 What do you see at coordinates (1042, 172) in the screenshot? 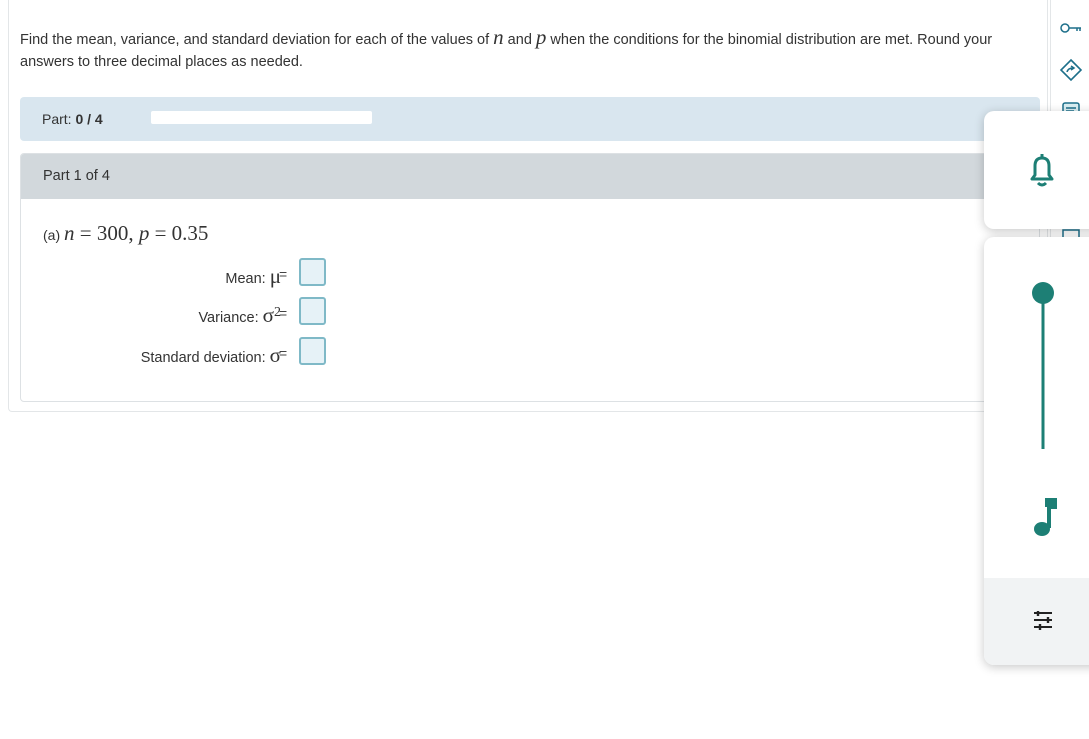
I see `bell-icon` at bounding box center [1042, 172].